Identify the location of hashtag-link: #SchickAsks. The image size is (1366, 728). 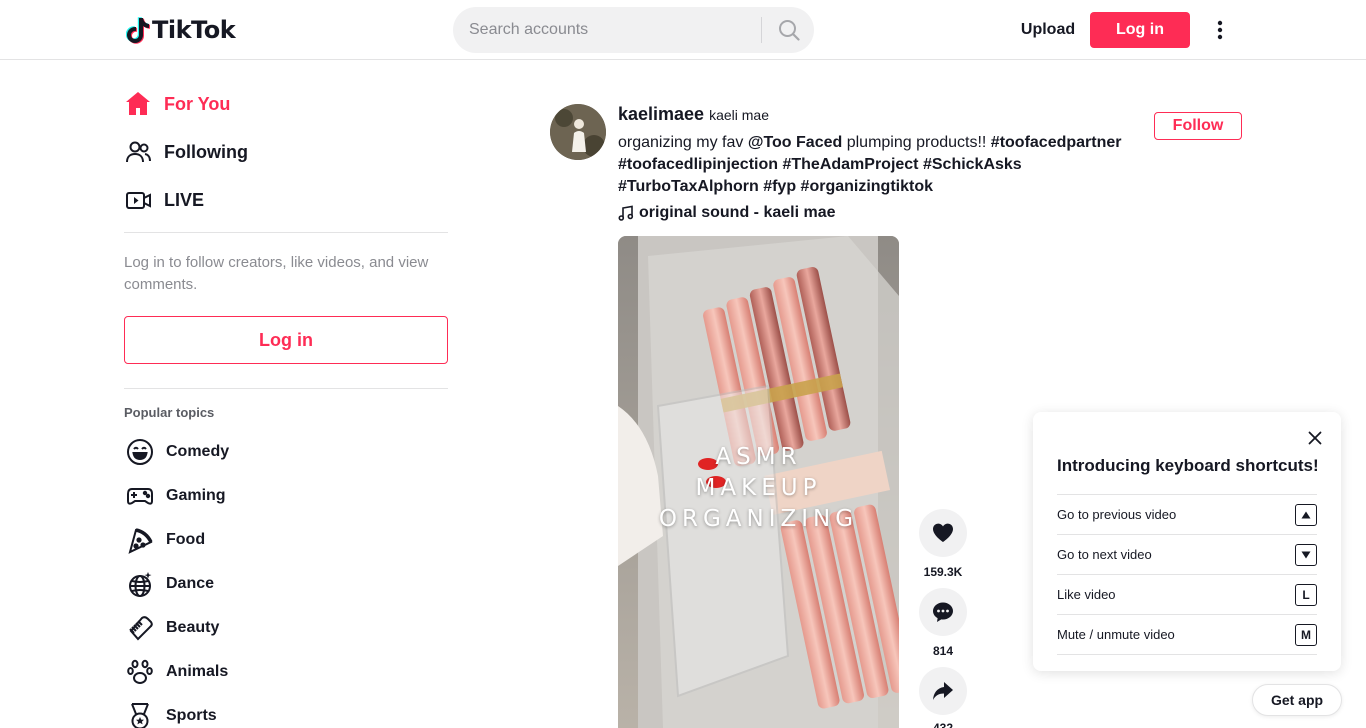
(972, 164).